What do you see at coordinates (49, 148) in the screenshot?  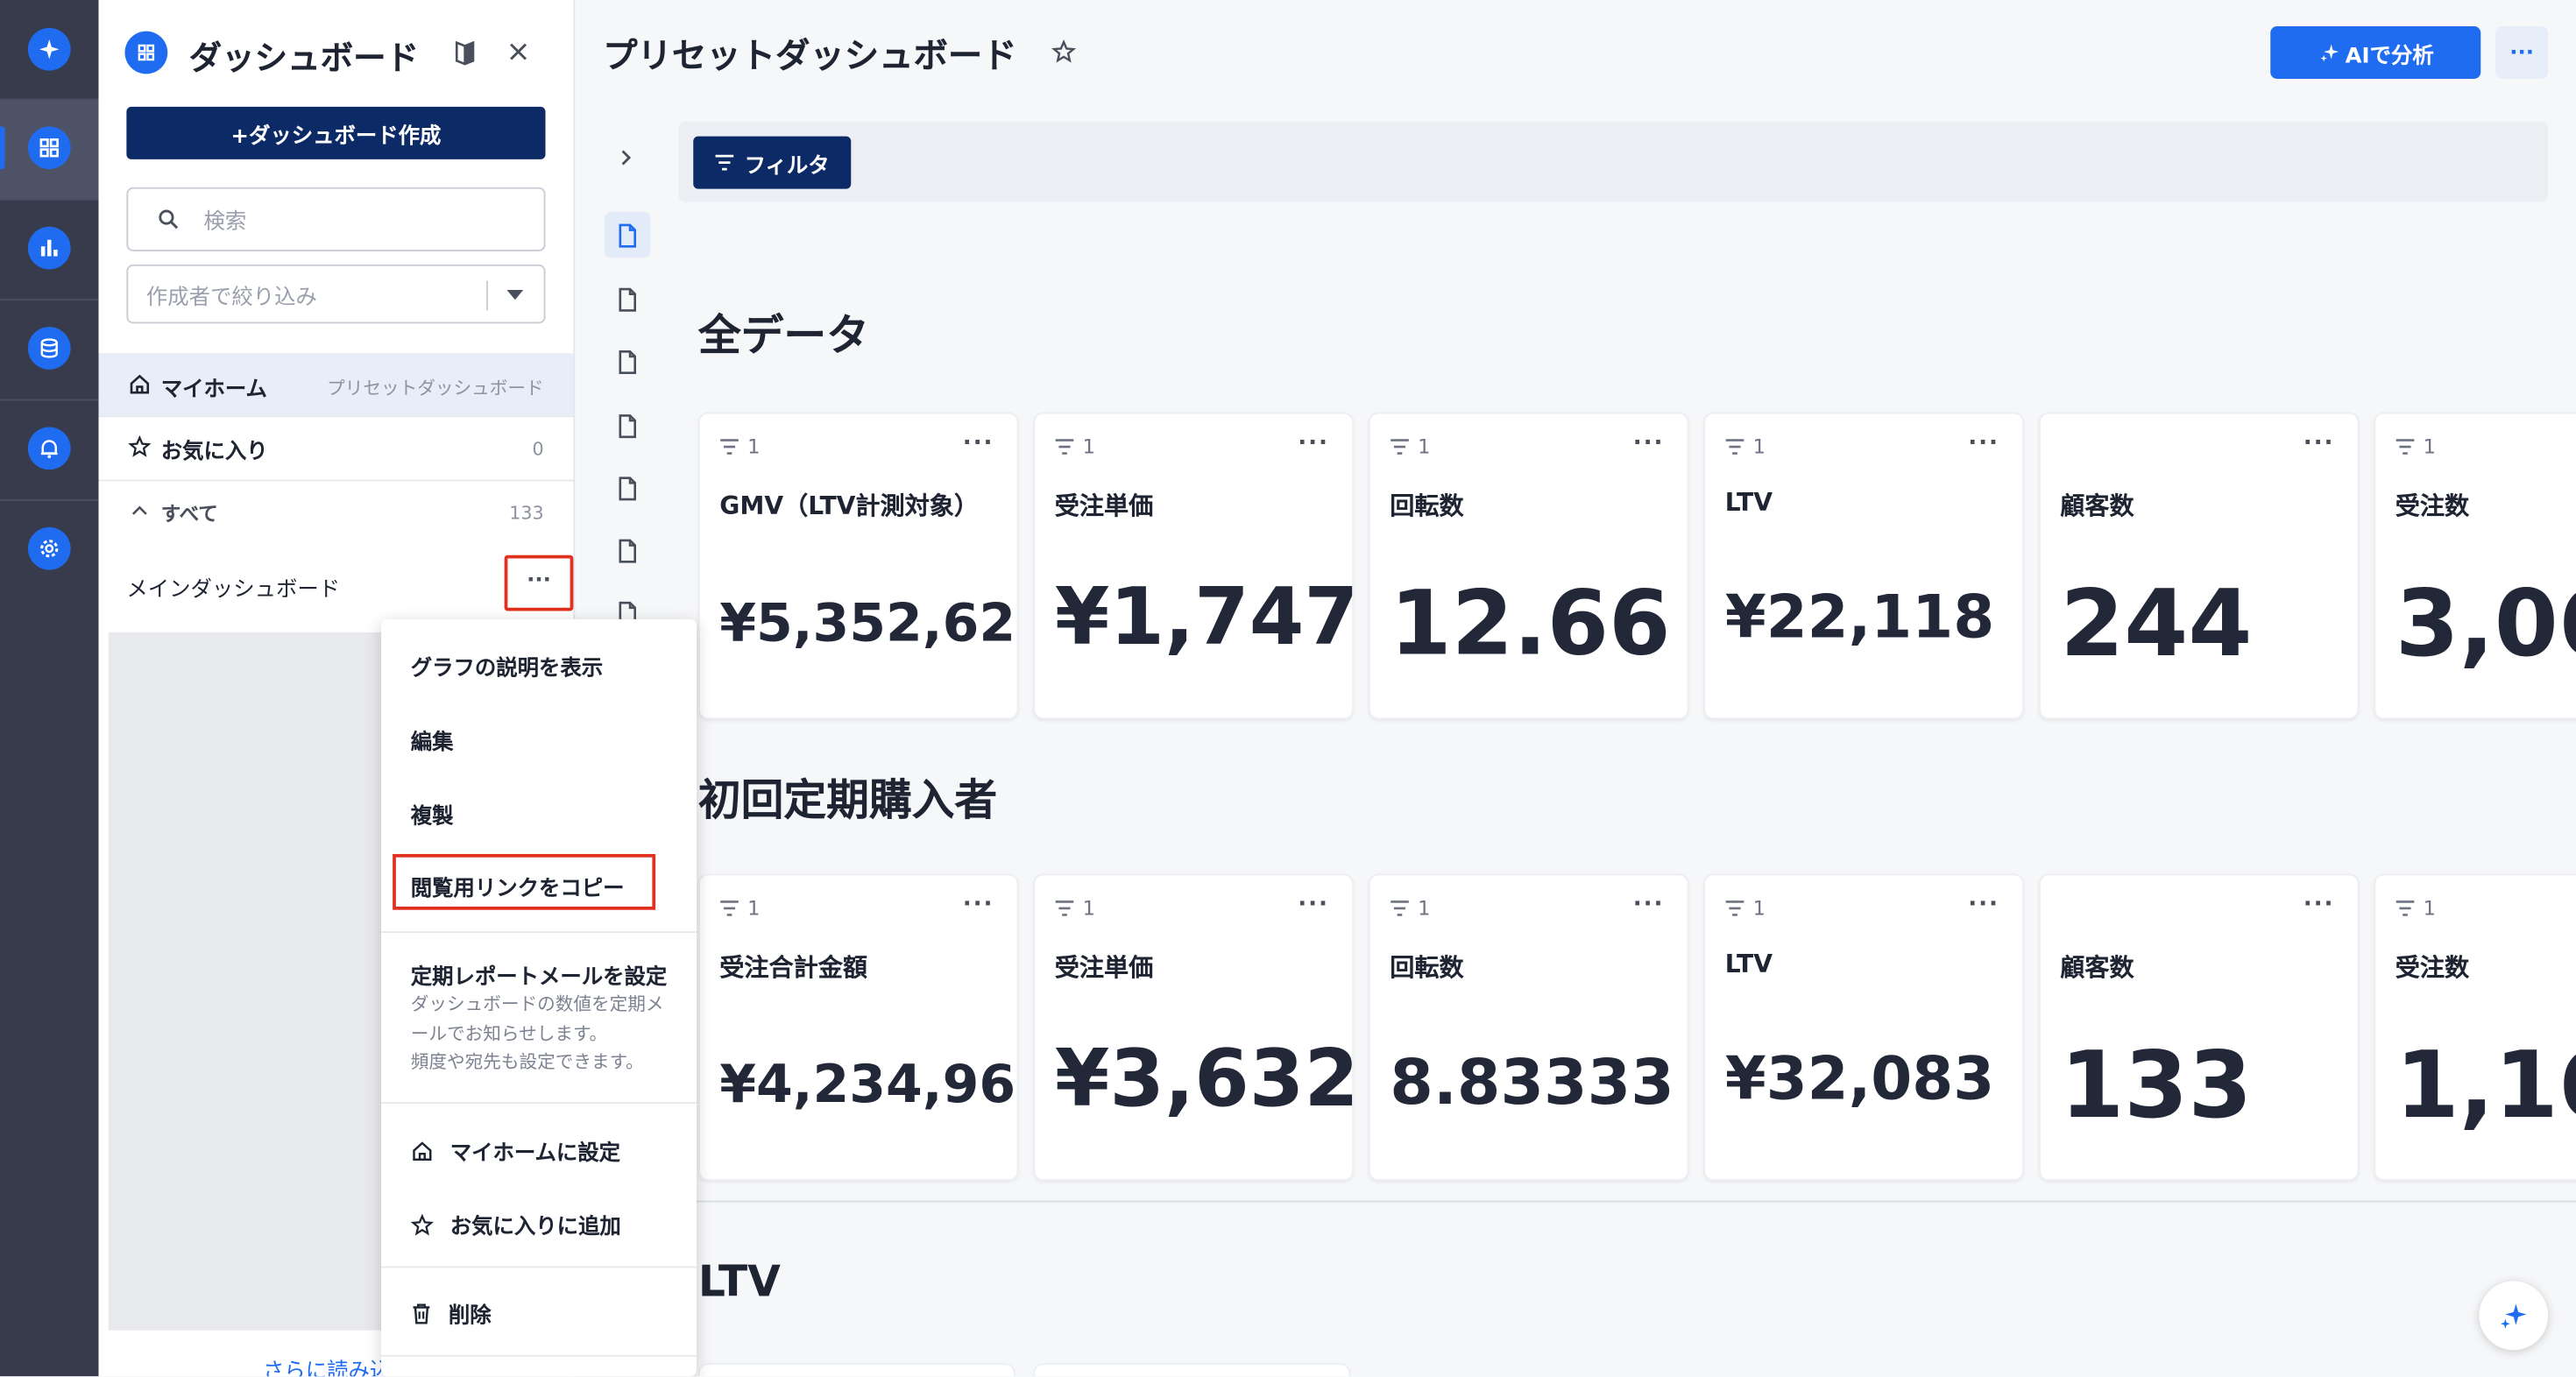 I see `dashboard-icon` at bounding box center [49, 148].